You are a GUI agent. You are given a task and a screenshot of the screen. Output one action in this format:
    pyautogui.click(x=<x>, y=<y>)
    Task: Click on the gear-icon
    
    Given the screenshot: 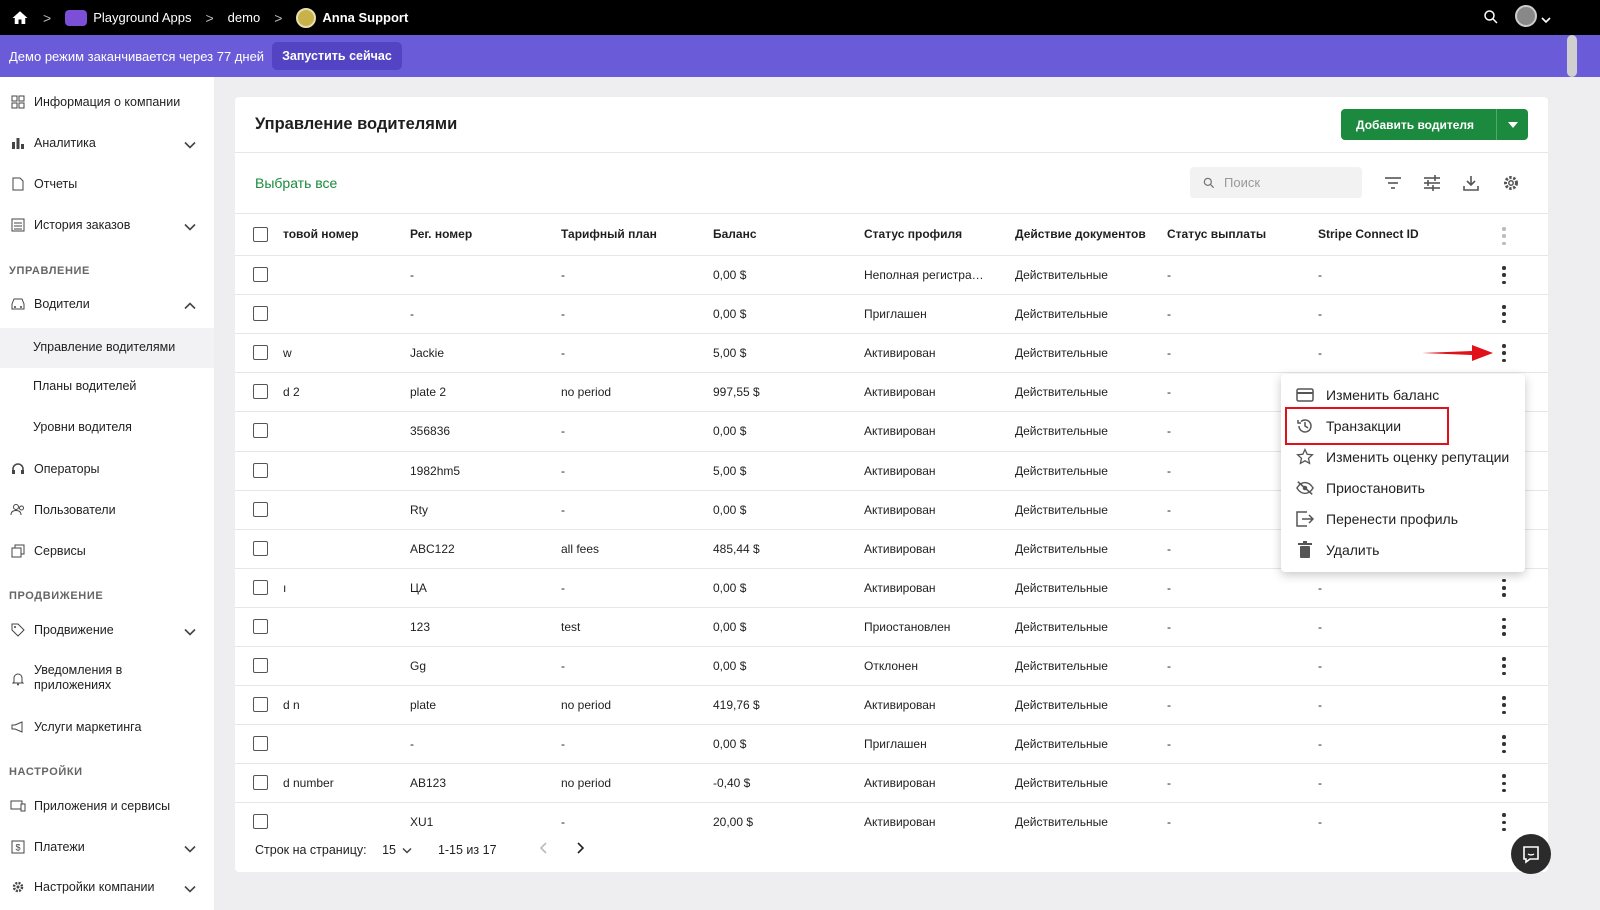 What is the action you would take?
    pyautogui.click(x=1511, y=183)
    